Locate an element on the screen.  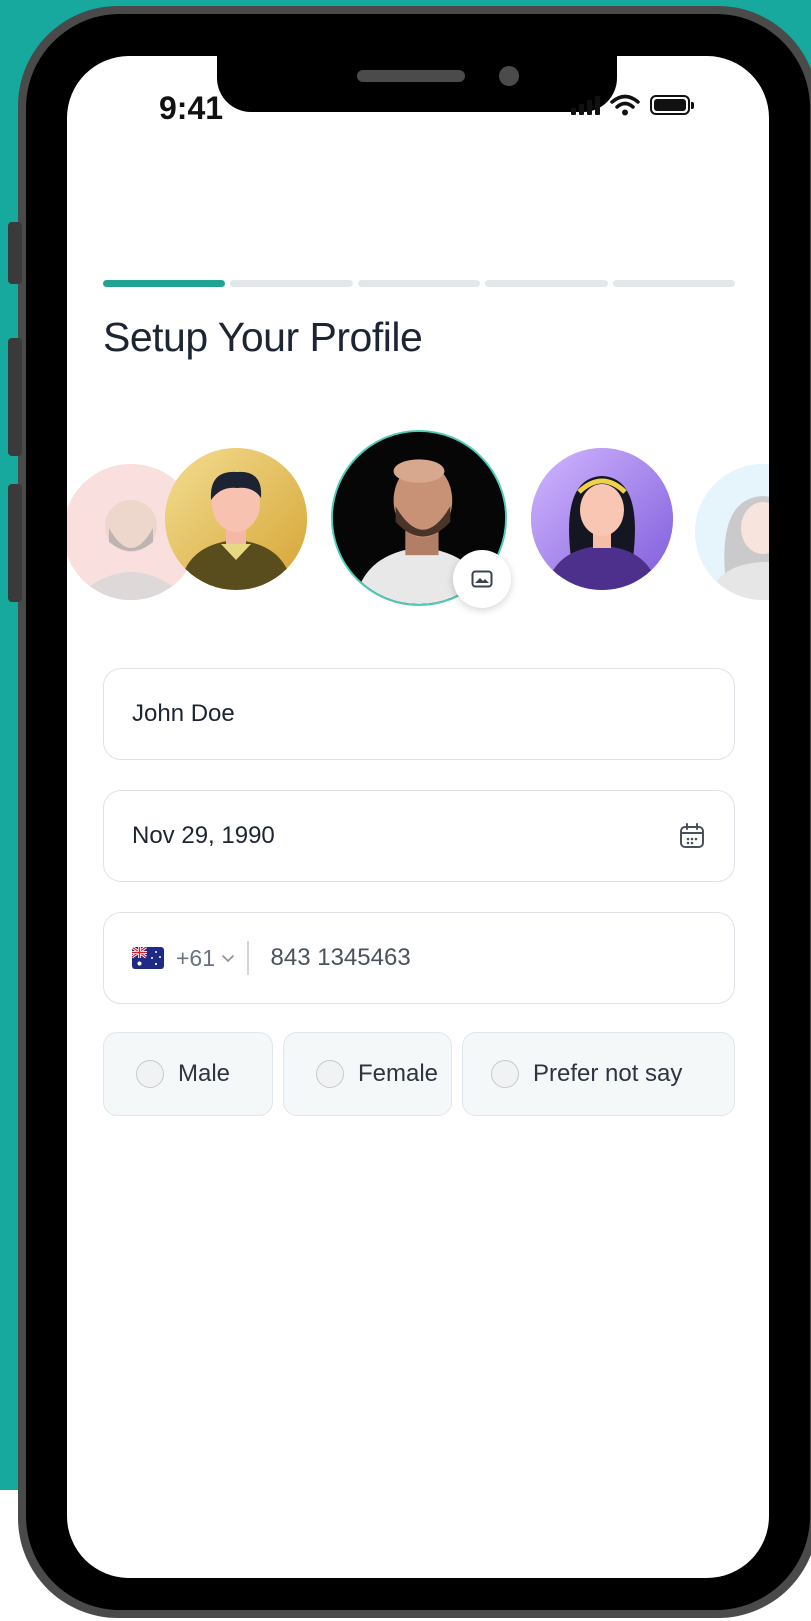
phone-field: +61 843 1345463 is located at coordinates (419, 958).